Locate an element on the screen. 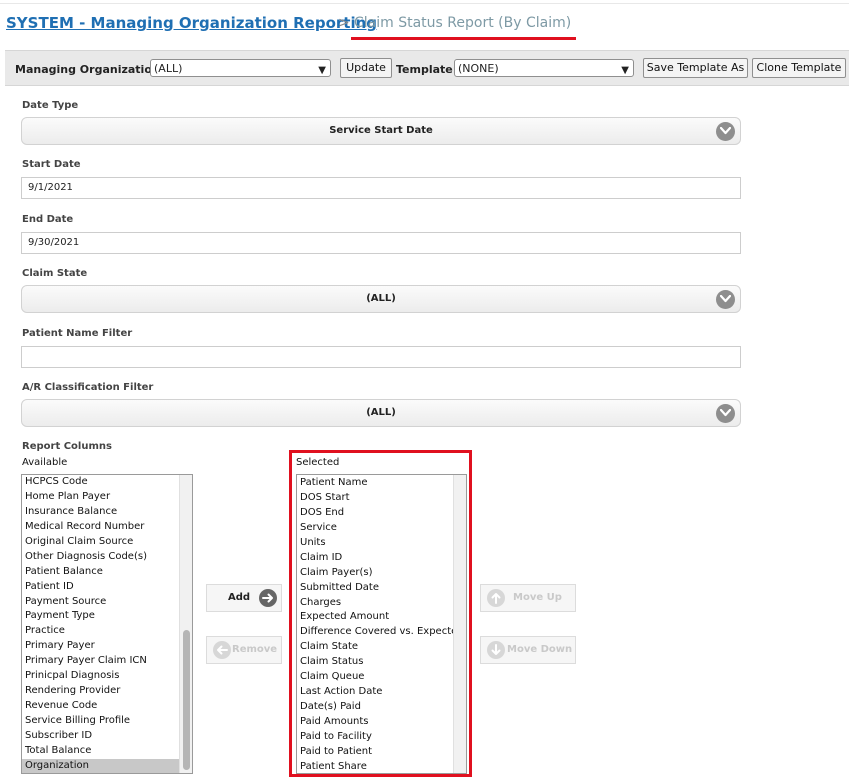 Image resolution: width=849 pixels, height=779 pixels. list-item: Home Plan Payer is located at coordinates (107, 497).